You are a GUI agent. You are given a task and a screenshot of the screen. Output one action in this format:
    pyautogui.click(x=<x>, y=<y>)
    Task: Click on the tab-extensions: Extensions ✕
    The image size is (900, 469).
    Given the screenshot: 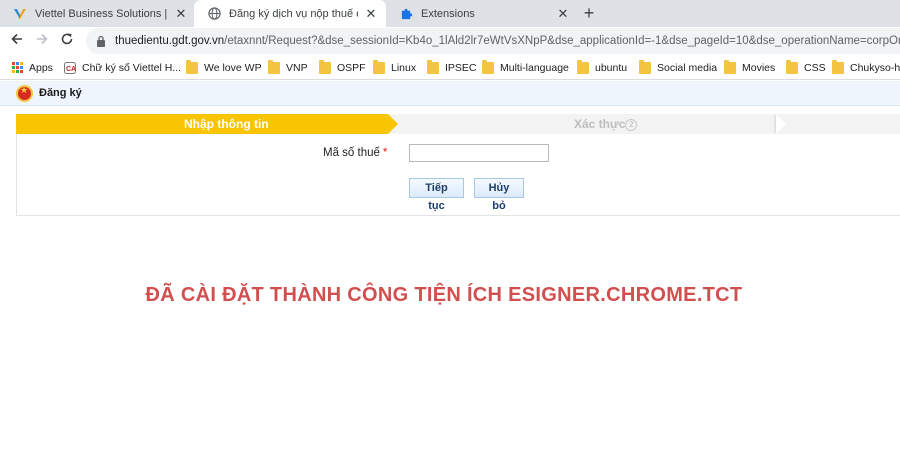 What is the action you would take?
    pyautogui.click(x=482, y=13)
    